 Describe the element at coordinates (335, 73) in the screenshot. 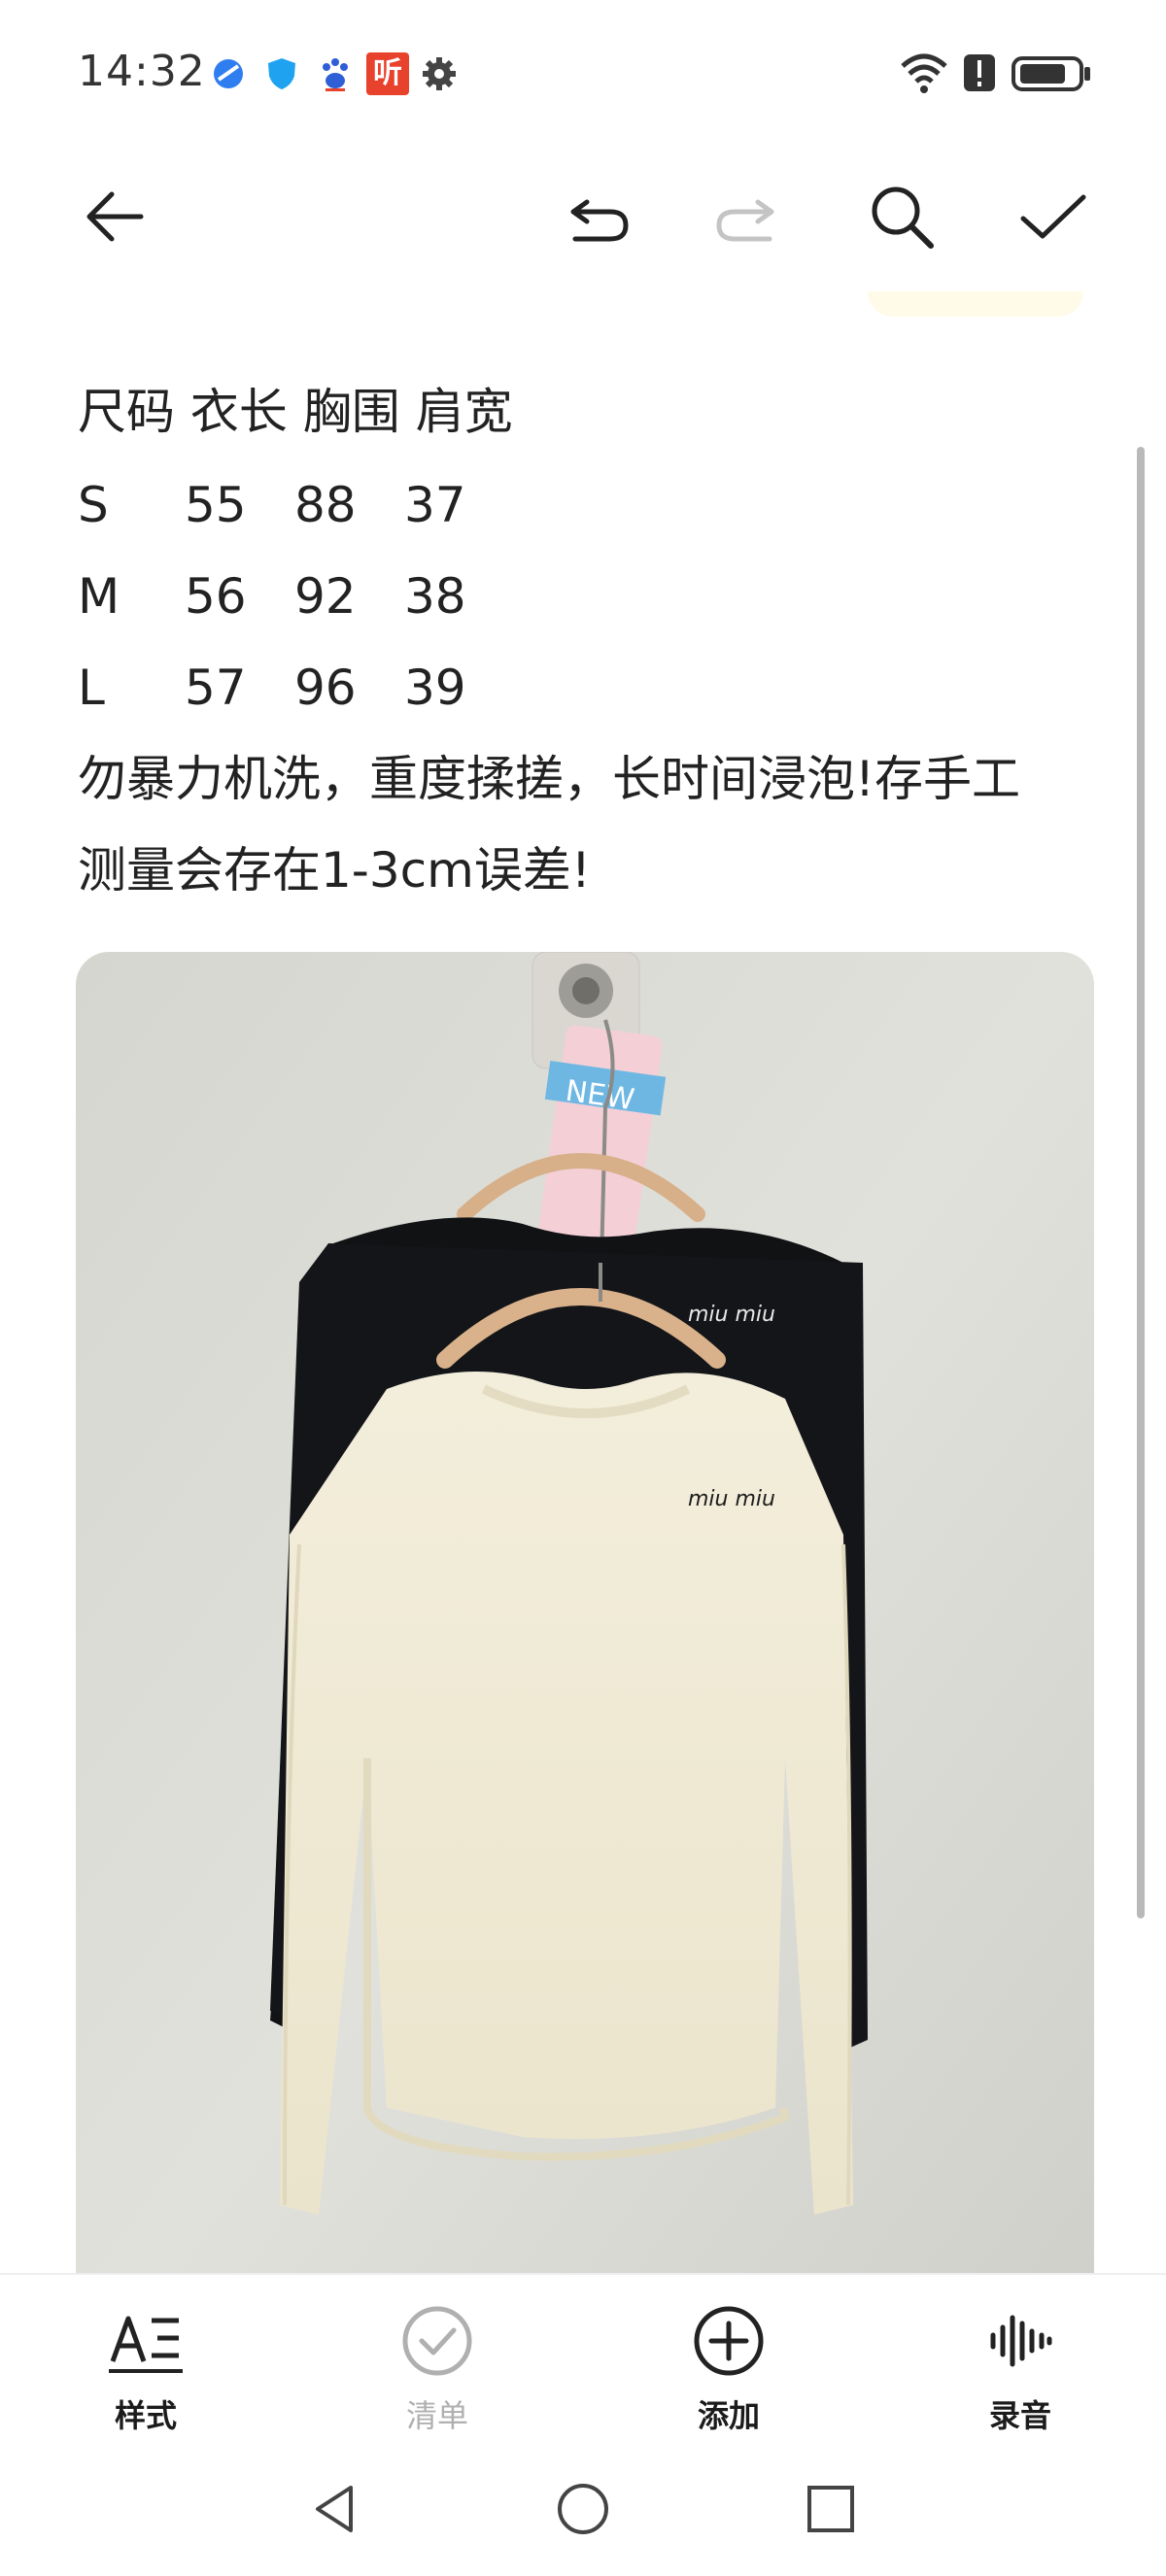

I see `baidu-icon` at that location.